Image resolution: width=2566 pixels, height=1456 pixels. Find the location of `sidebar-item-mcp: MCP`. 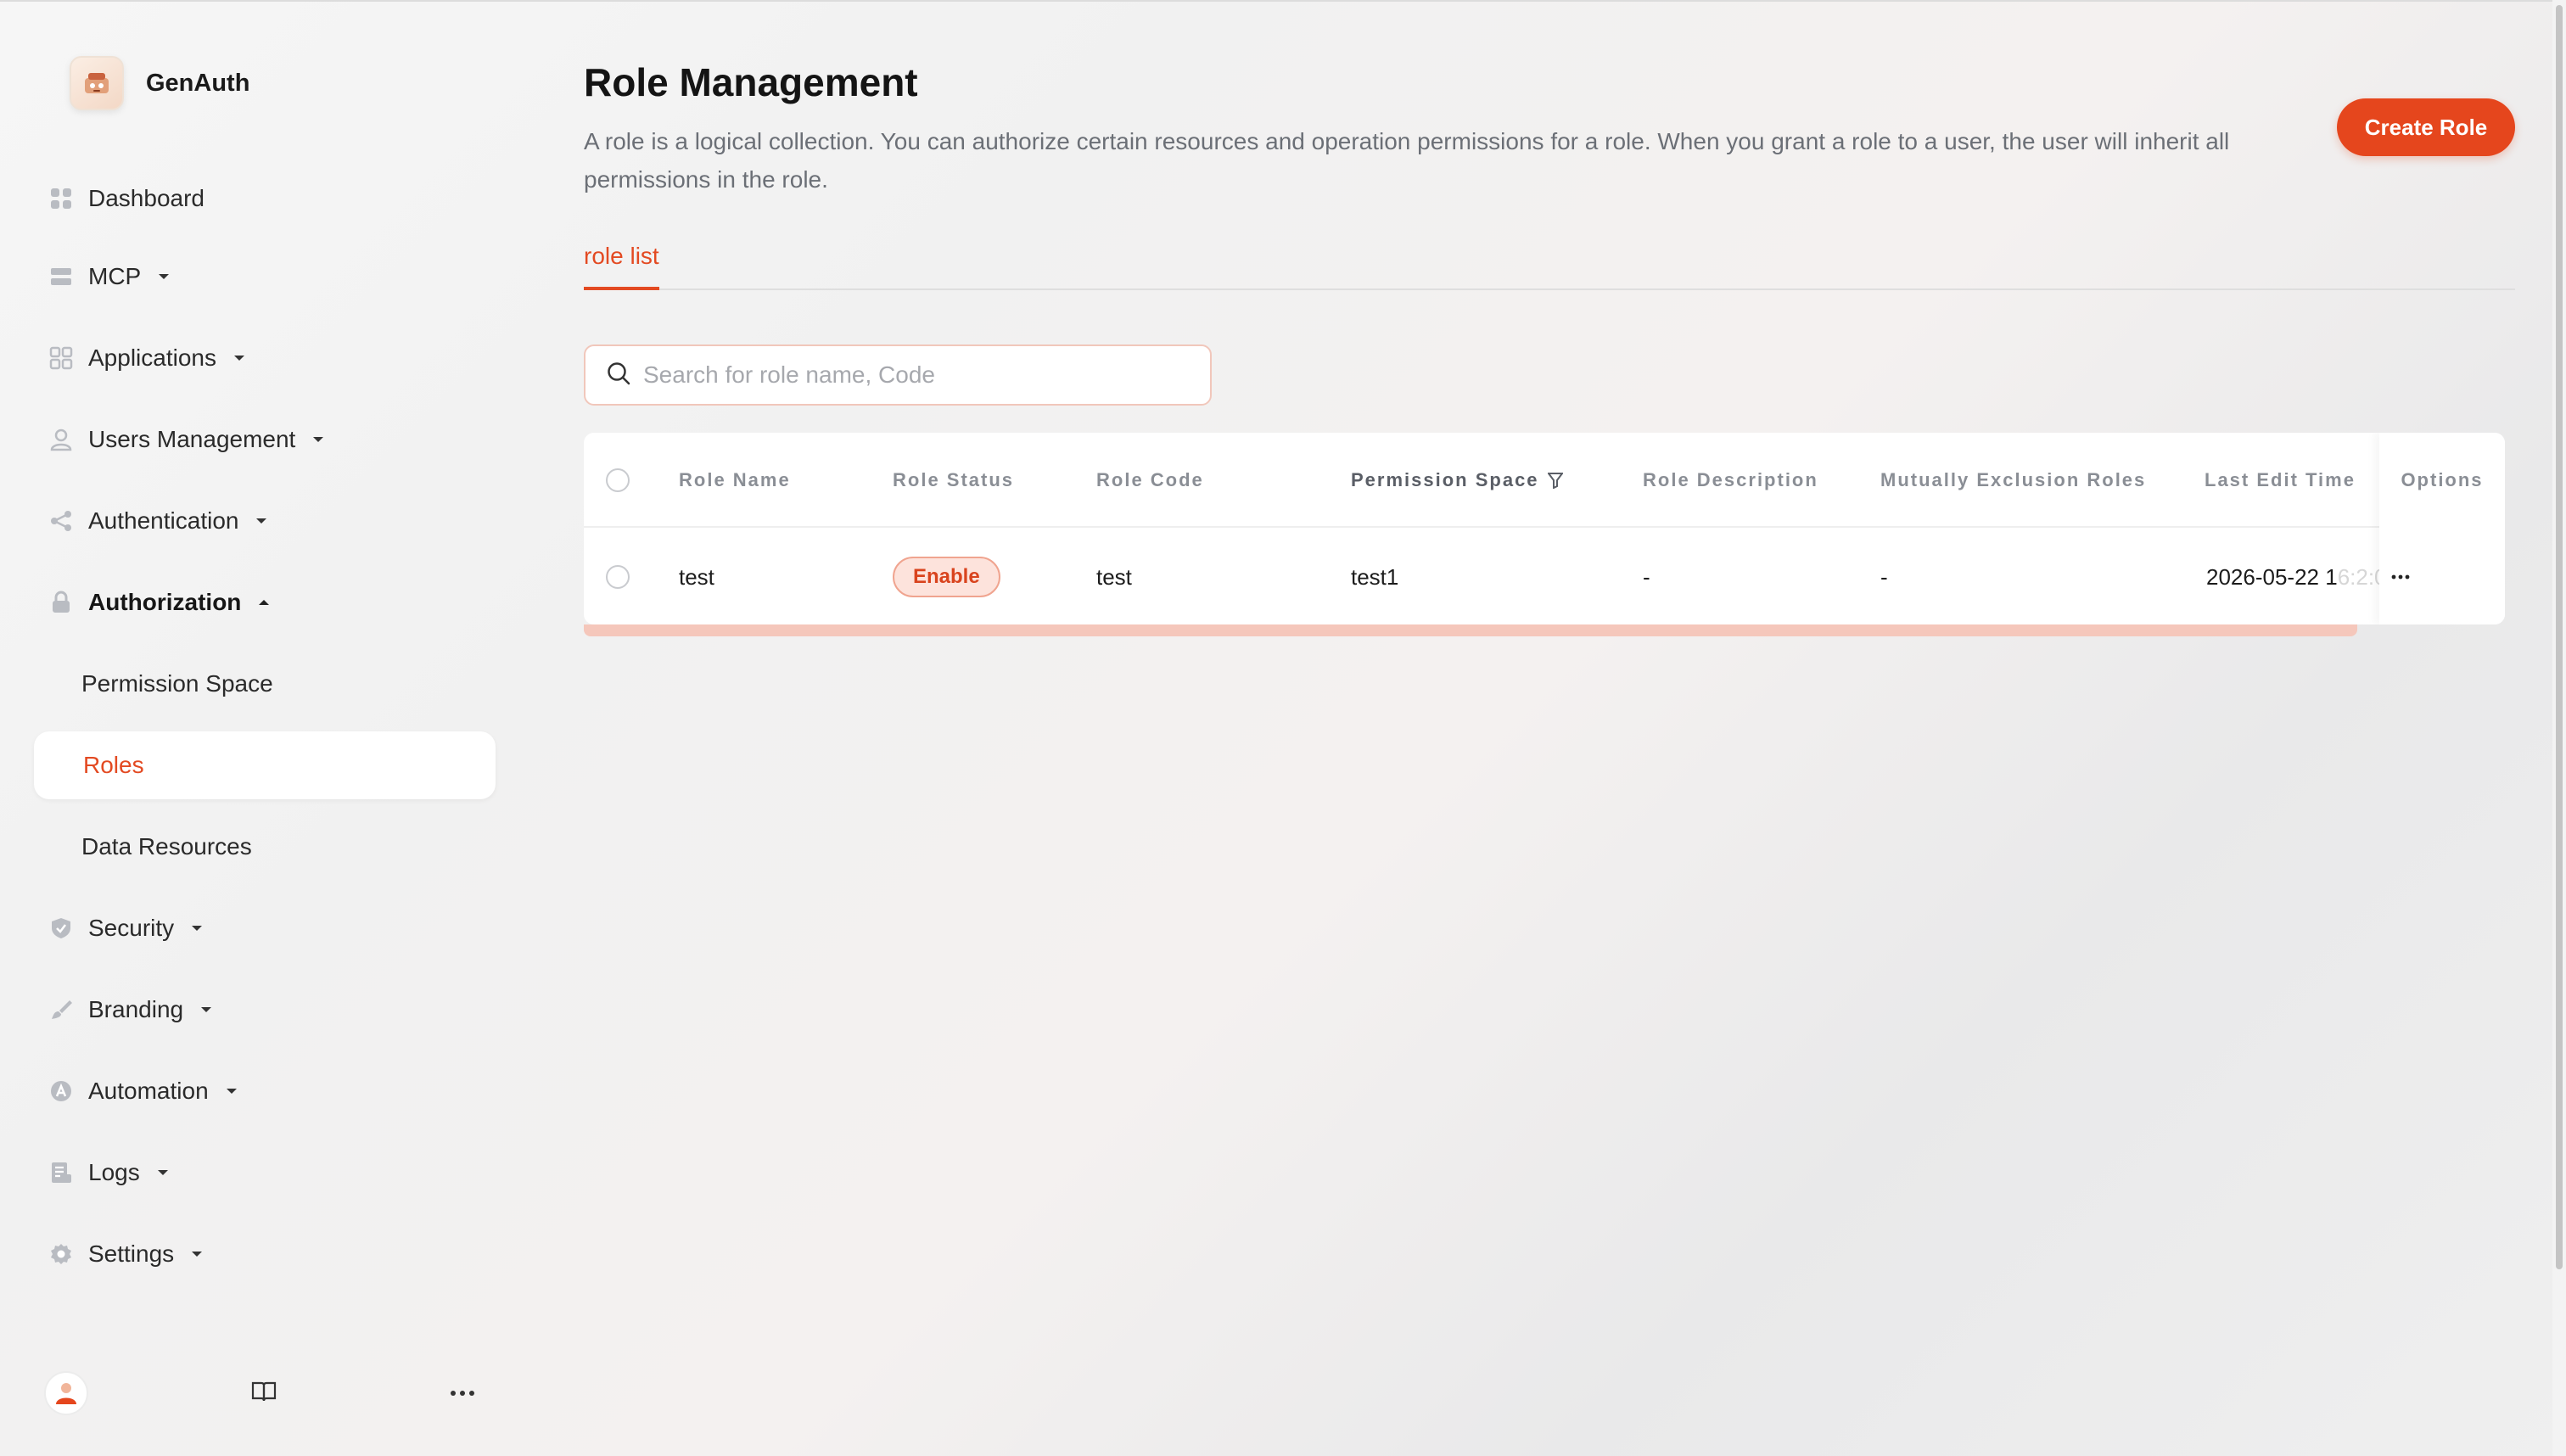

sidebar-item-mcp: MCP is located at coordinates (109, 276).